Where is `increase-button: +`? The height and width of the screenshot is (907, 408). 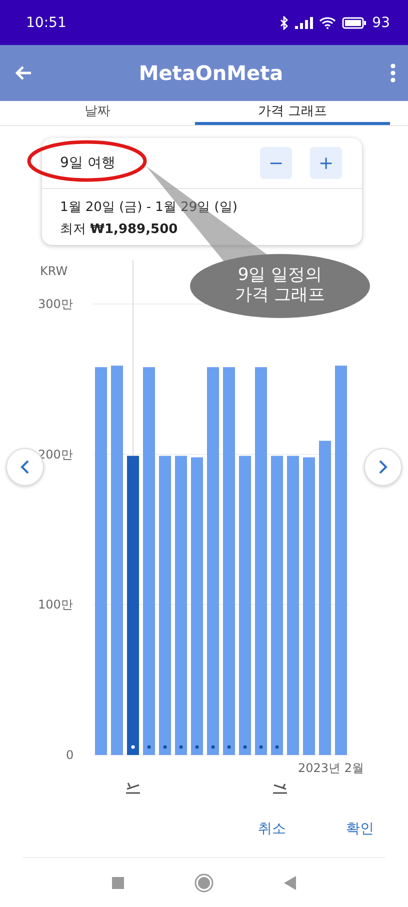 increase-button: + is located at coordinates (326, 163).